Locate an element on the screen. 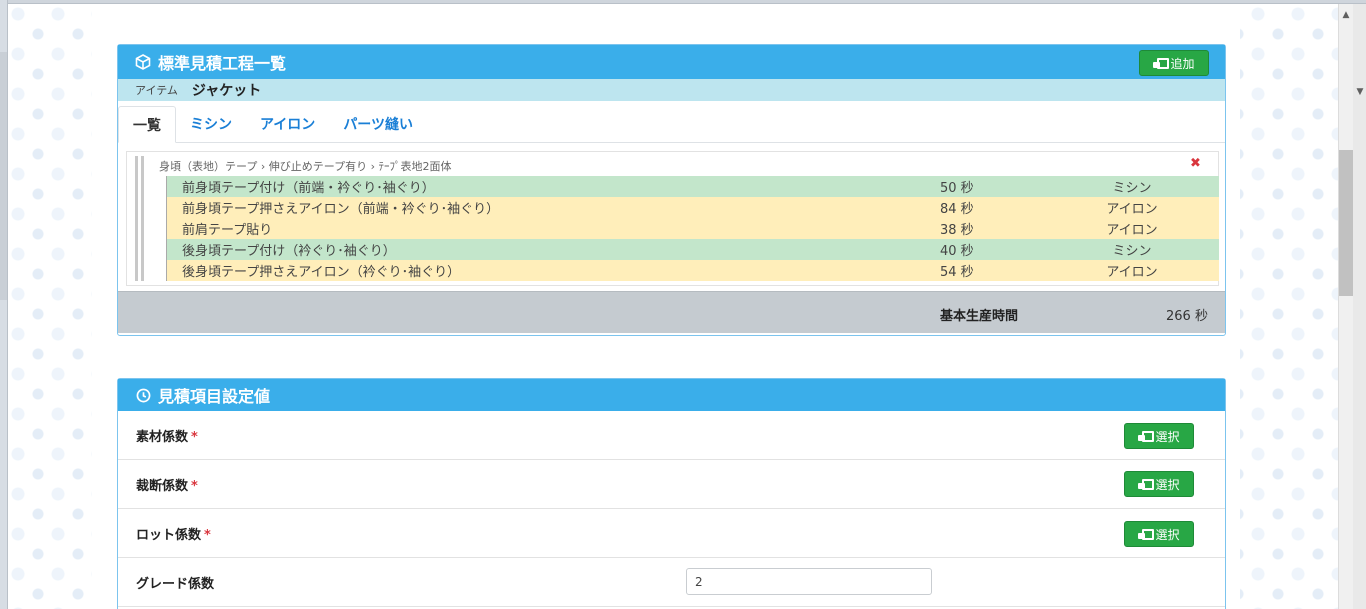  process-name: 後身頃テープ付け（衿ぐり･袖ぐり） is located at coordinates (289, 251).